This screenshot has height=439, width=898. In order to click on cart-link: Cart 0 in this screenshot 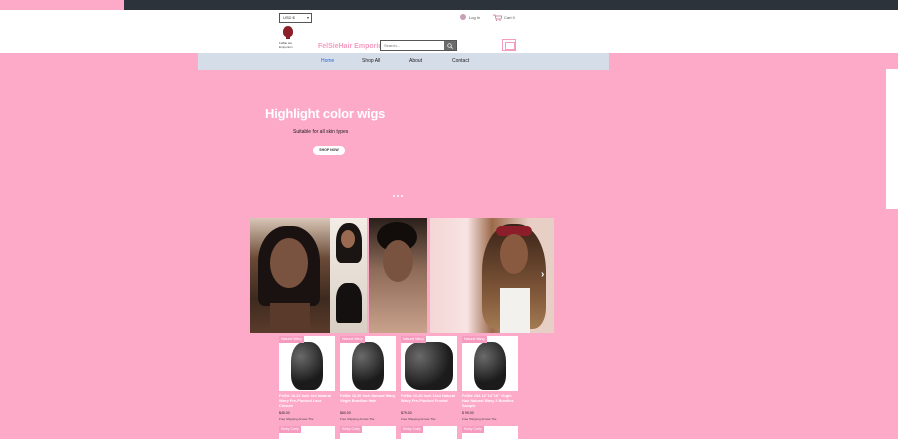, I will do `click(504, 17)`.